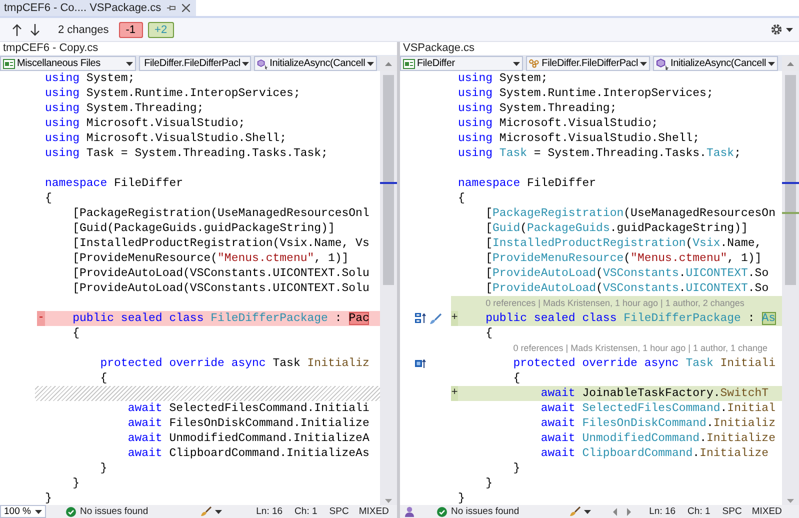 The height and width of the screenshot is (518, 799). Describe the element at coordinates (186, 8) in the screenshot. I see `close-icon` at that location.